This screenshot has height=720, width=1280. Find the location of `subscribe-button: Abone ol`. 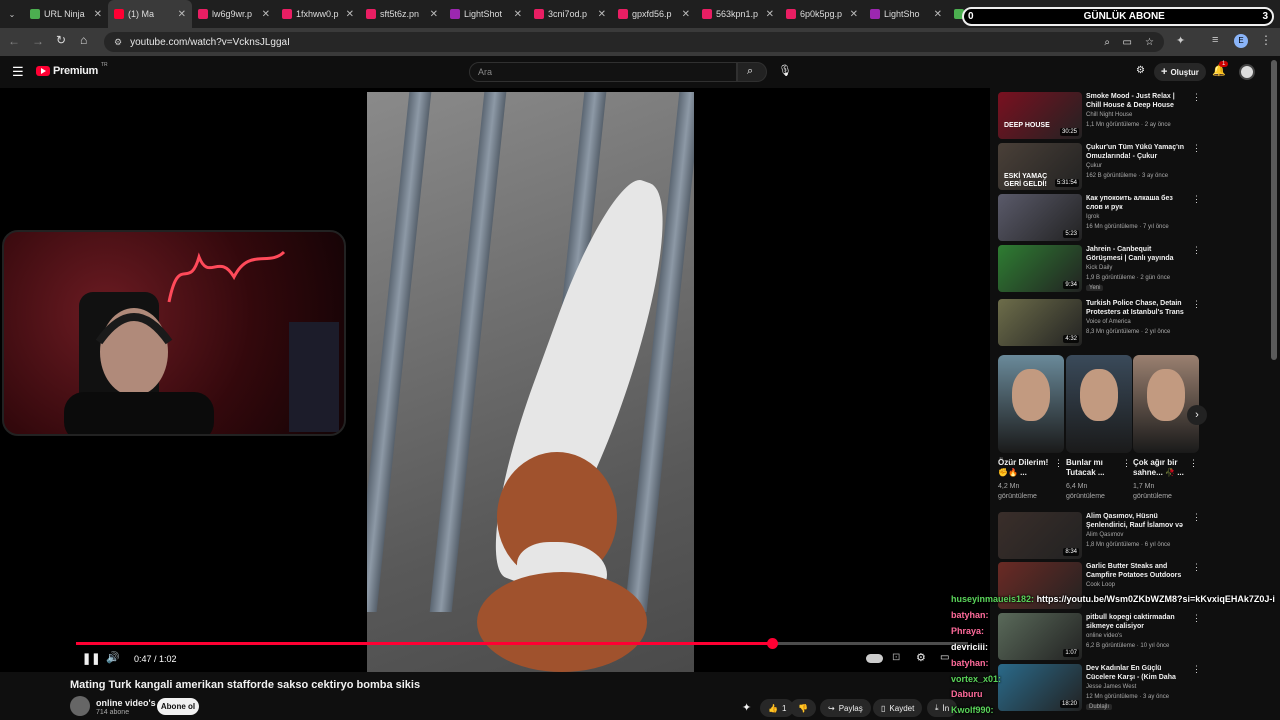

subscribe-button: Abone ol is located at coordinates (178, 706).